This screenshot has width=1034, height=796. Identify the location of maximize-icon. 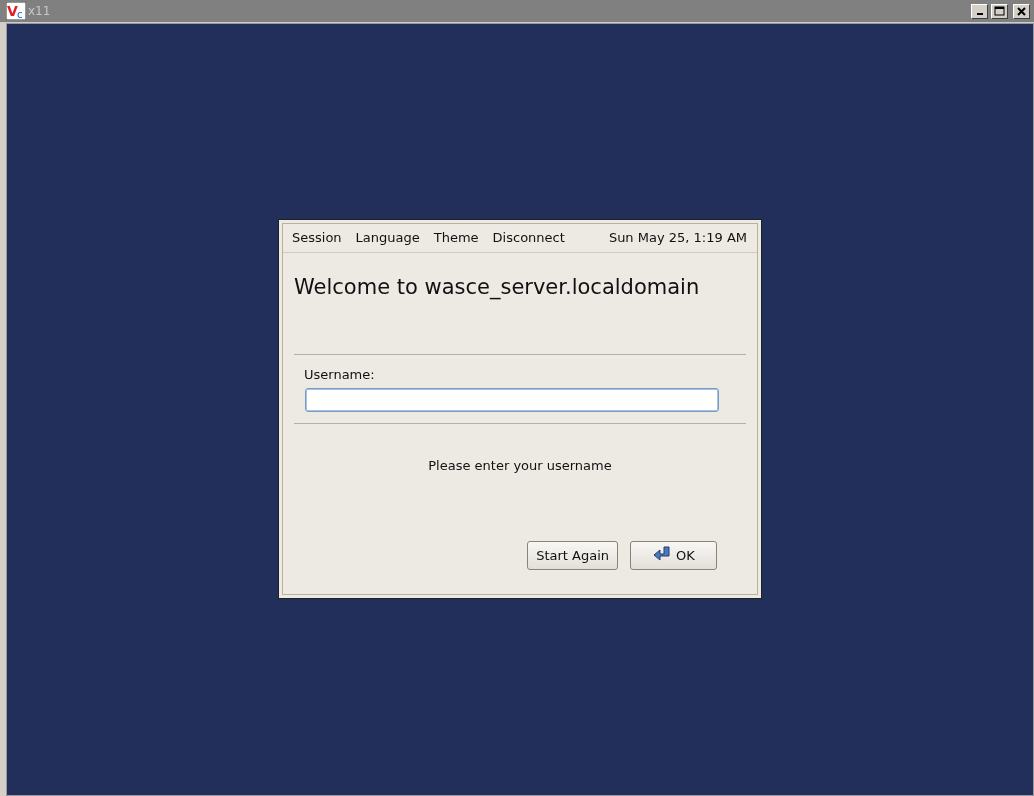
(999, 11).